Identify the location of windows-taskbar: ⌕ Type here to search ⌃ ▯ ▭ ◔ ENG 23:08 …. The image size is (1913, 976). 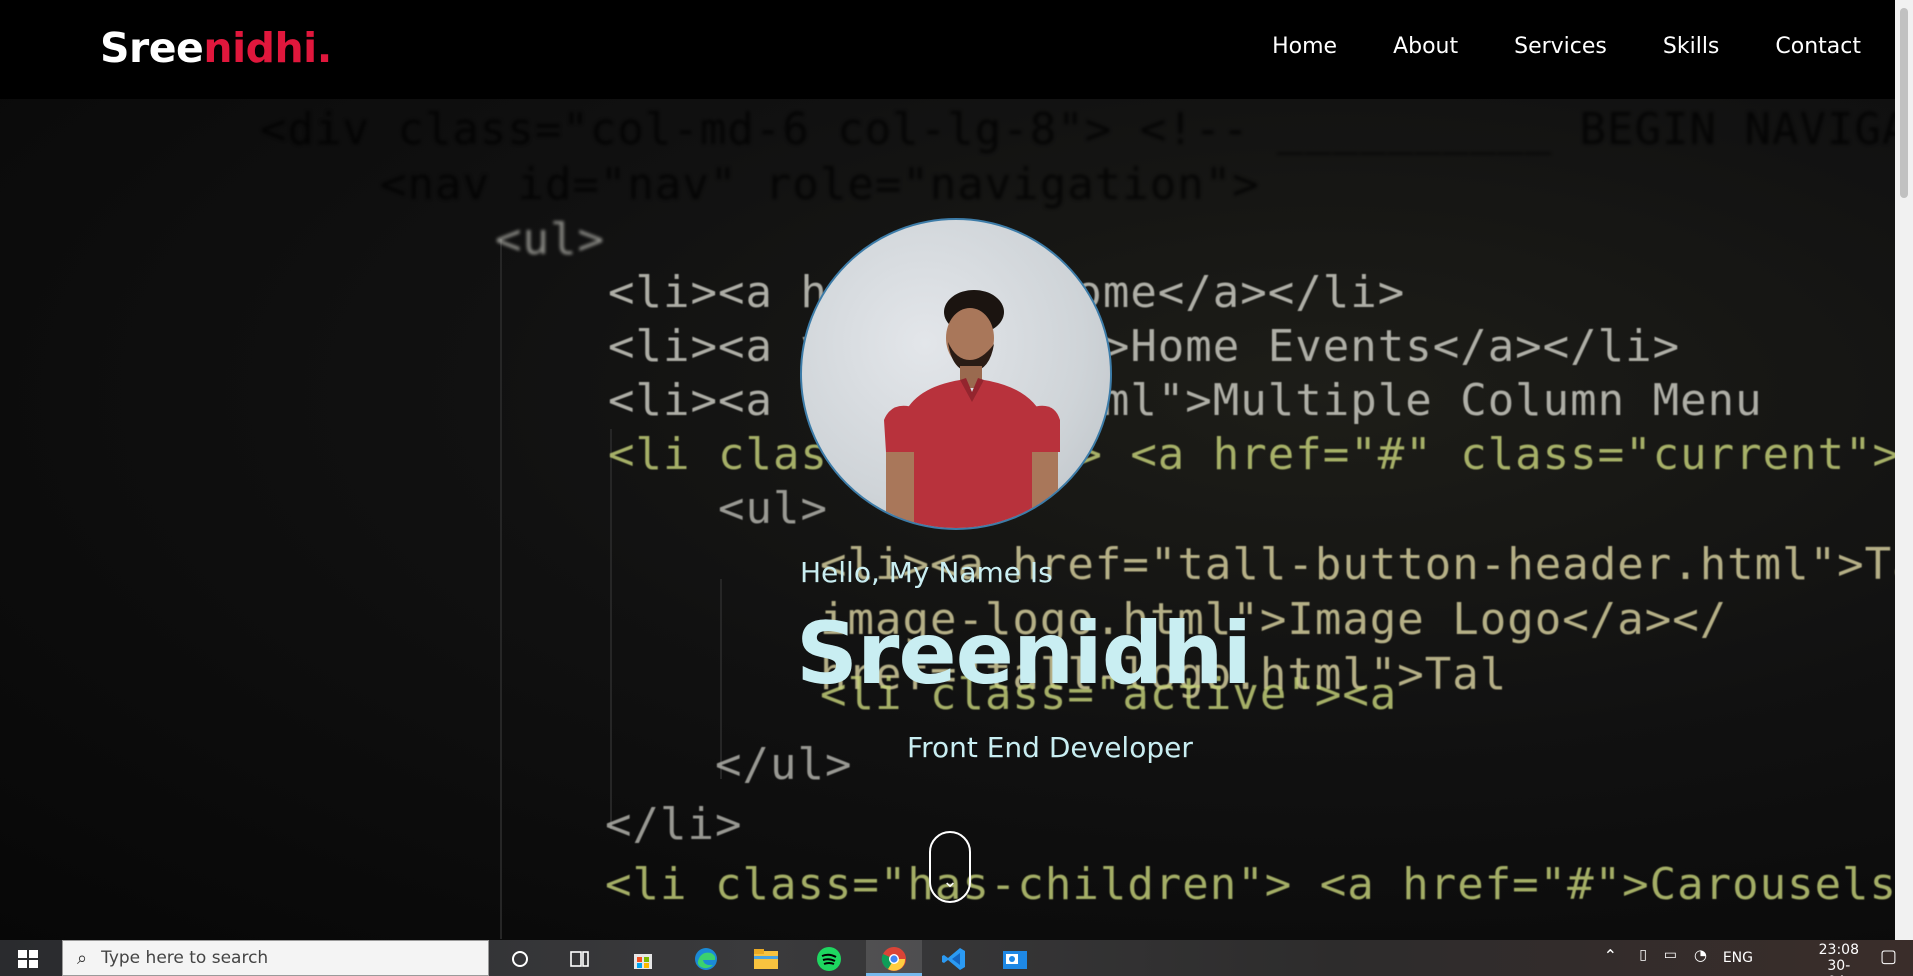
(956, 958).